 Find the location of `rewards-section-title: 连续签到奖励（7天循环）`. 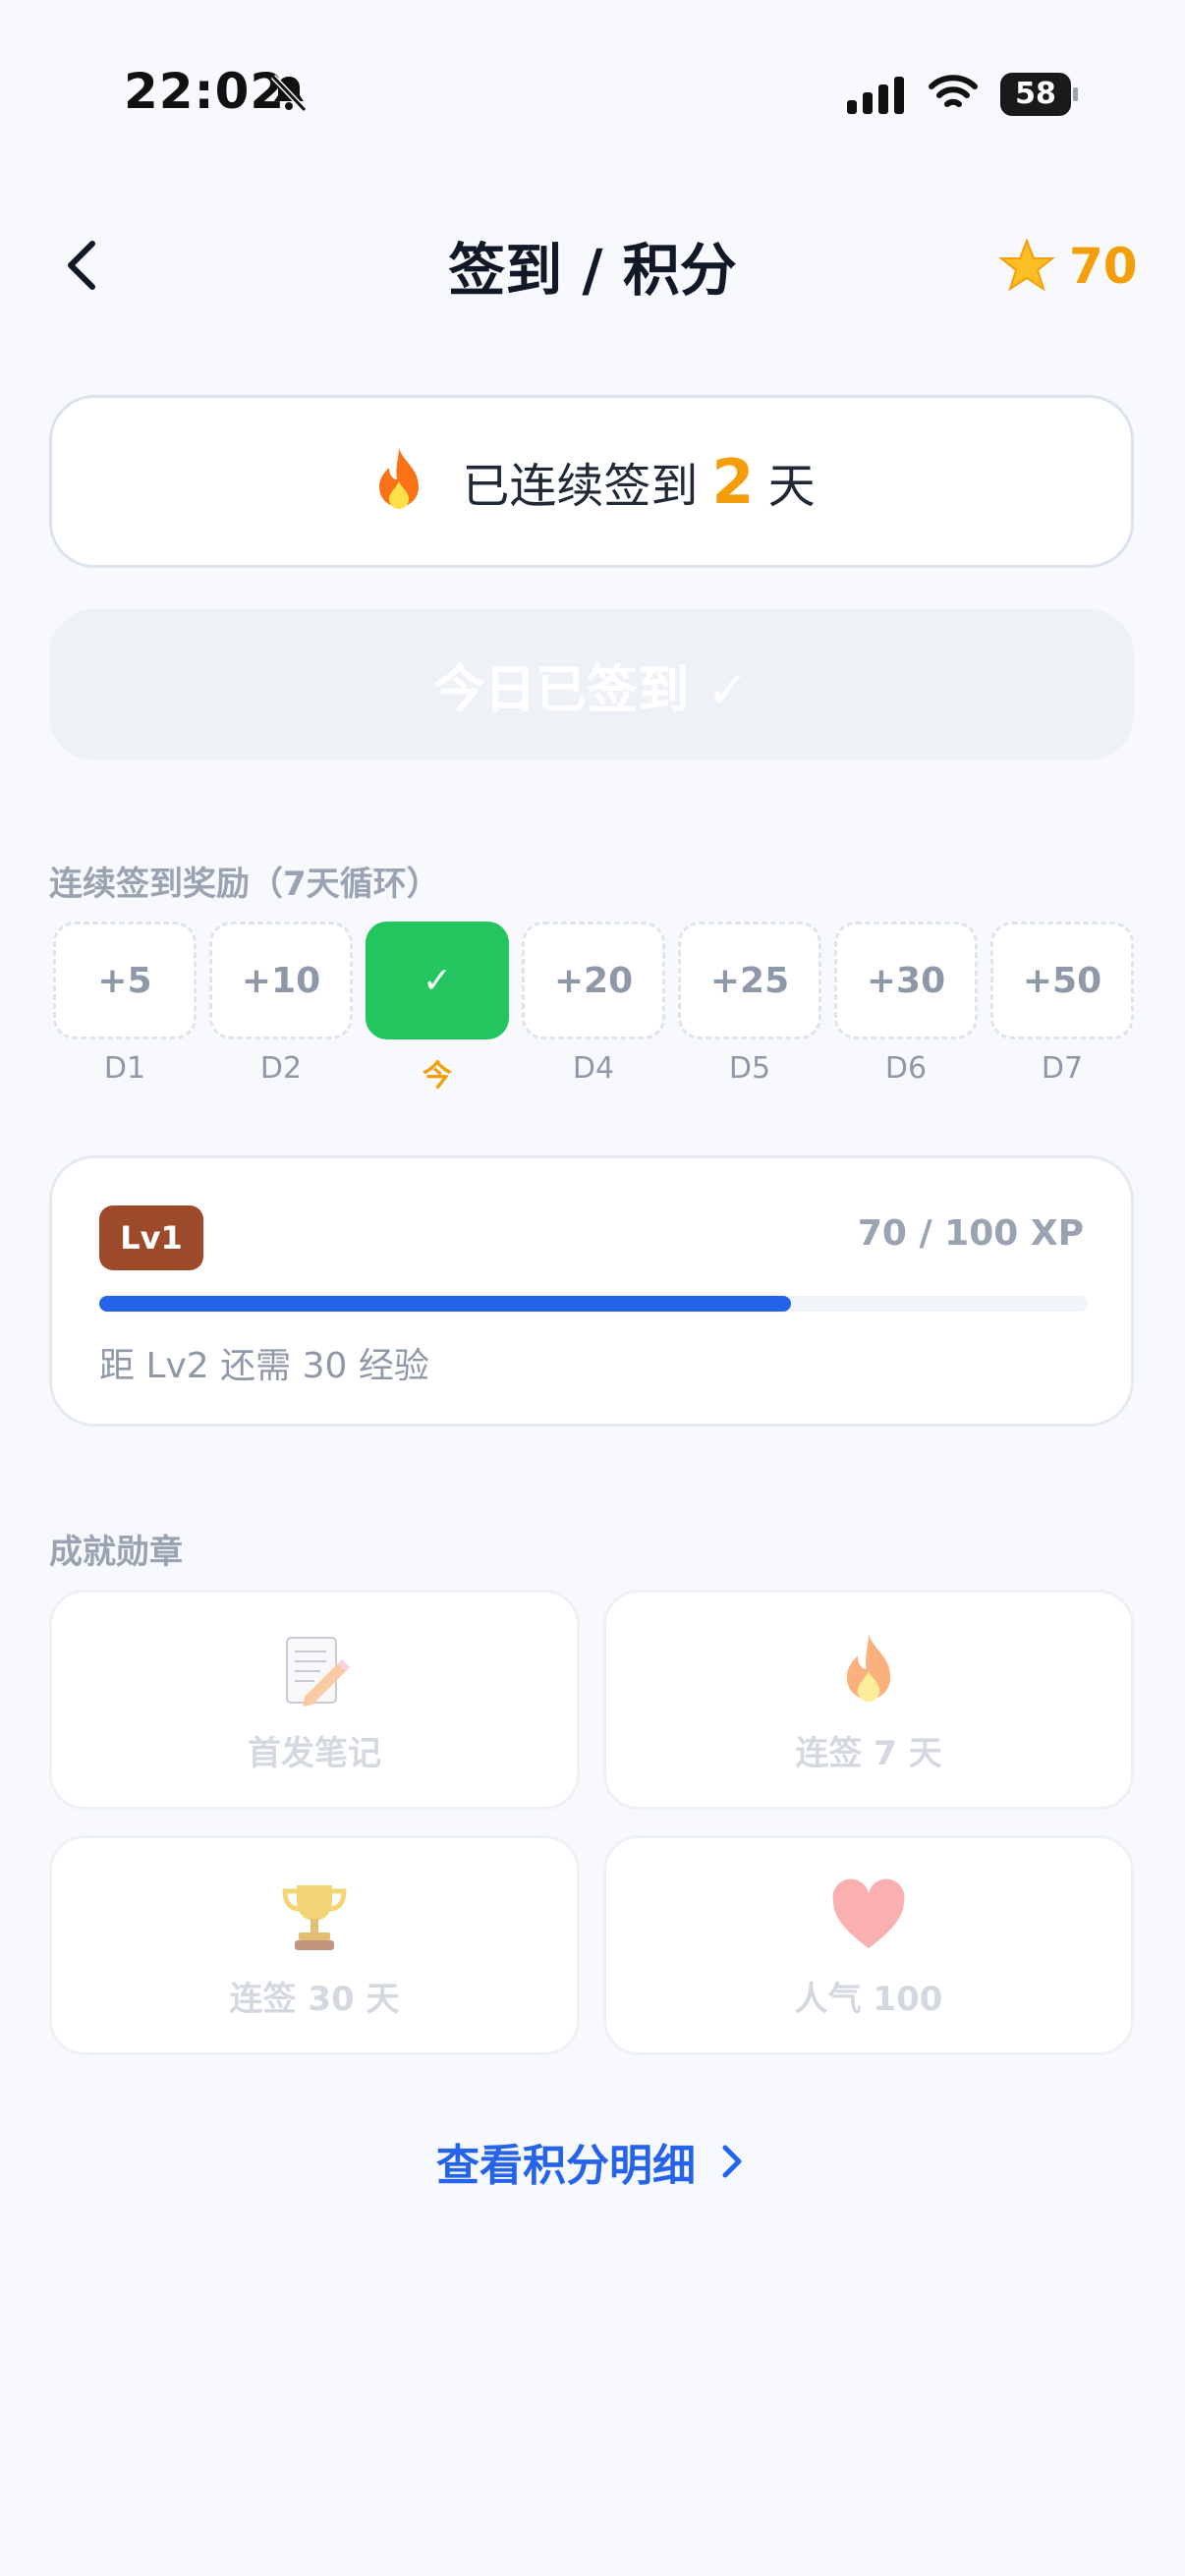

rewards-section-title: 连续签到奖励（7天循环） is located at coordinates (245, 884).